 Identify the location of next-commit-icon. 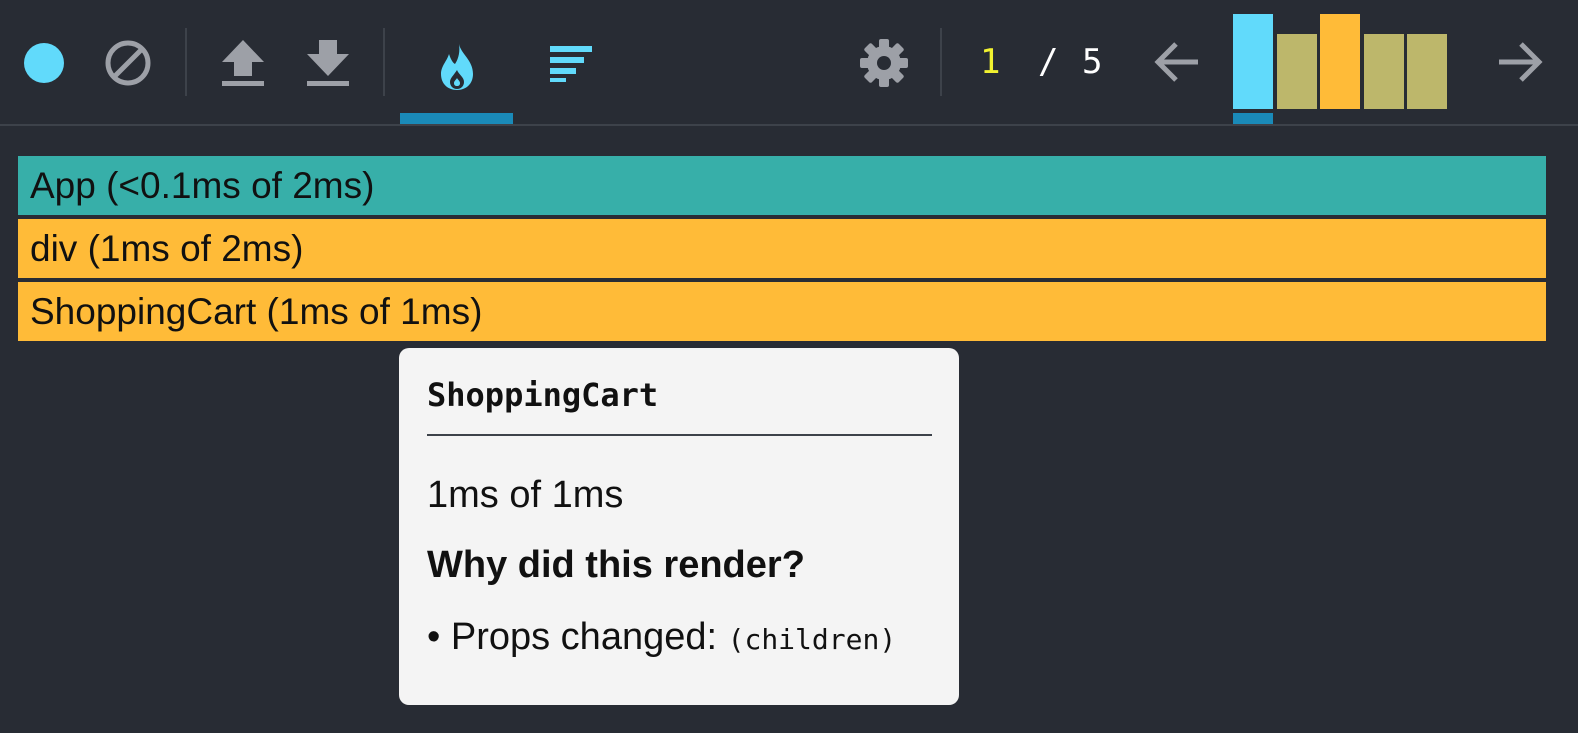
(1520, 62).